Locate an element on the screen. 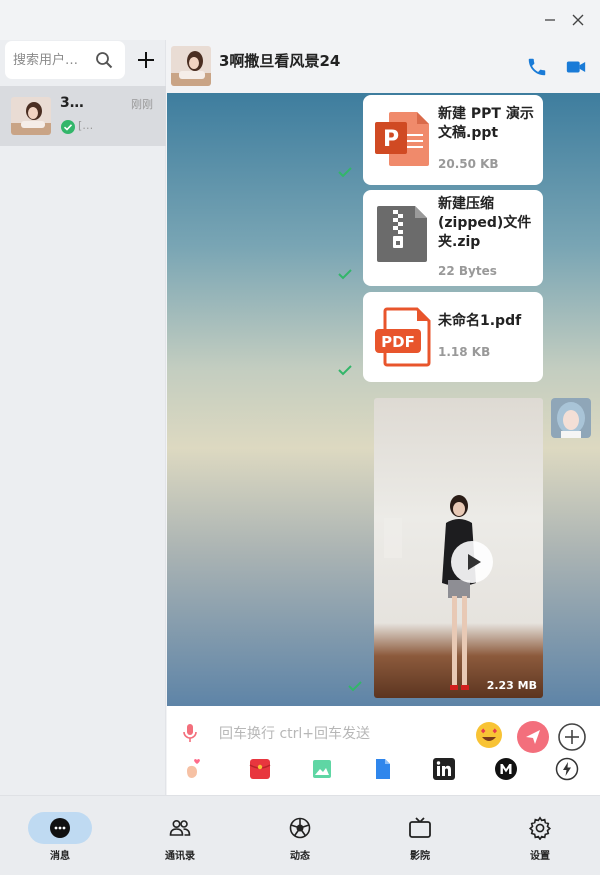 Image resolution: width=600 pixels, height=875 pixels. microphone-icon is located at coordinates (190, 733).